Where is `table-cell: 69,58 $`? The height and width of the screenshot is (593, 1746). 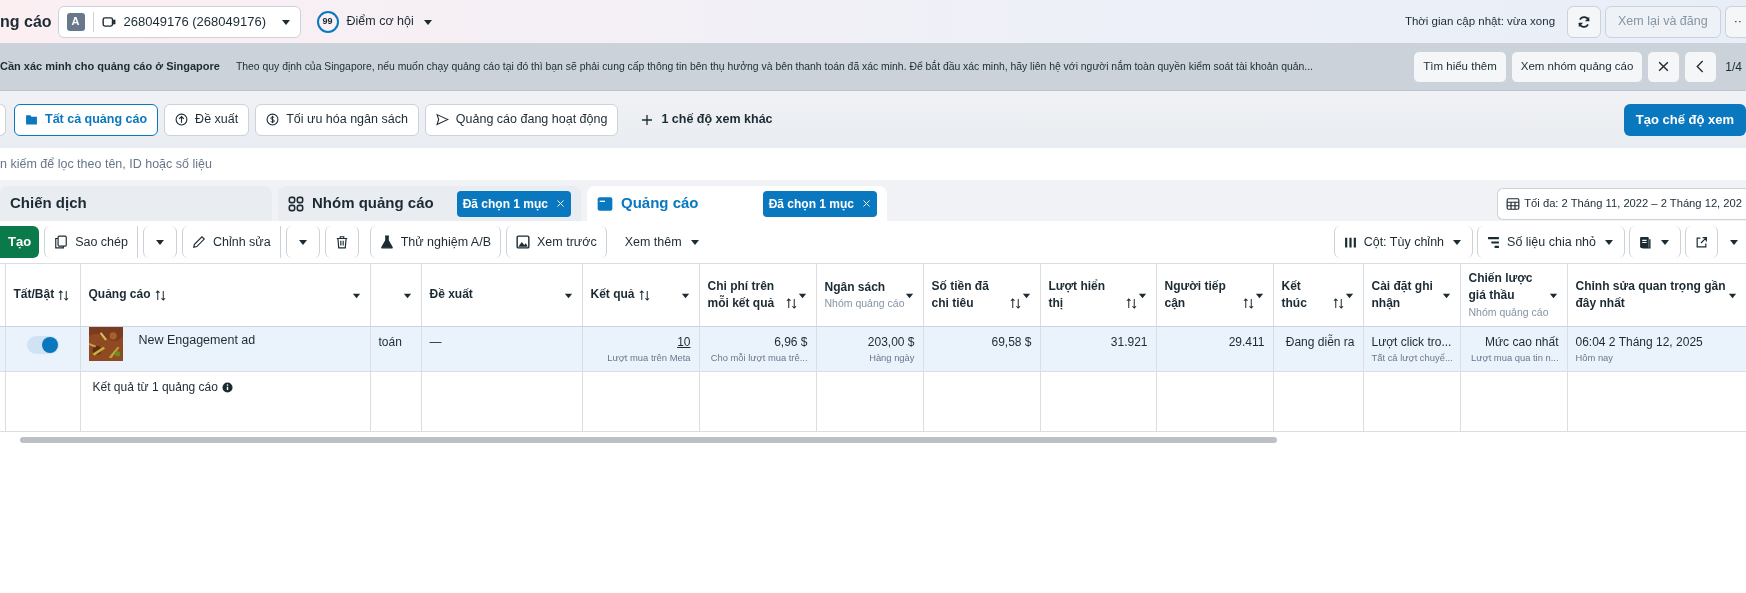 table-cell: 69,58 $ is located at coordinates (1011, 342).